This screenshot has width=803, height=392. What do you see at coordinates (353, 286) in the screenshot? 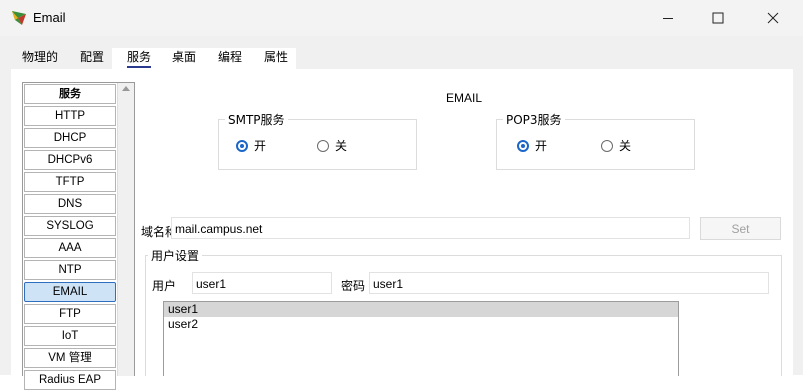
I see `password-label: 密码` at bounding box center [353, 286].